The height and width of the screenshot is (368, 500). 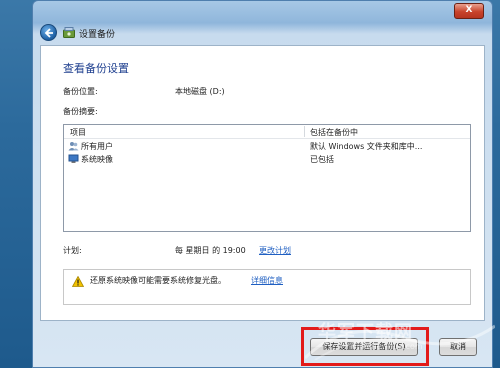 I want to click on window-title: 设置备份, so click(x=97, y=35).